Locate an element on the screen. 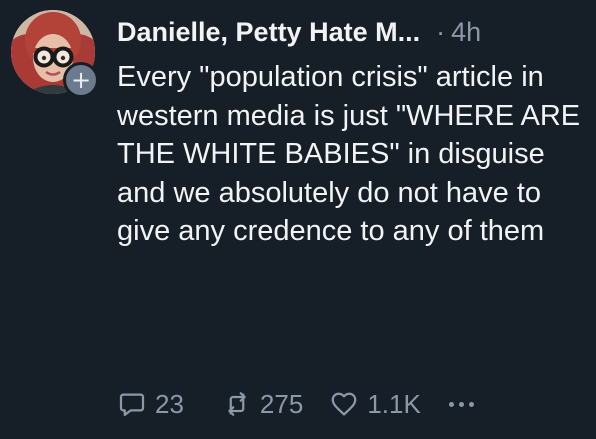  like-count: 1.1K is located at coordinates (394, 403).